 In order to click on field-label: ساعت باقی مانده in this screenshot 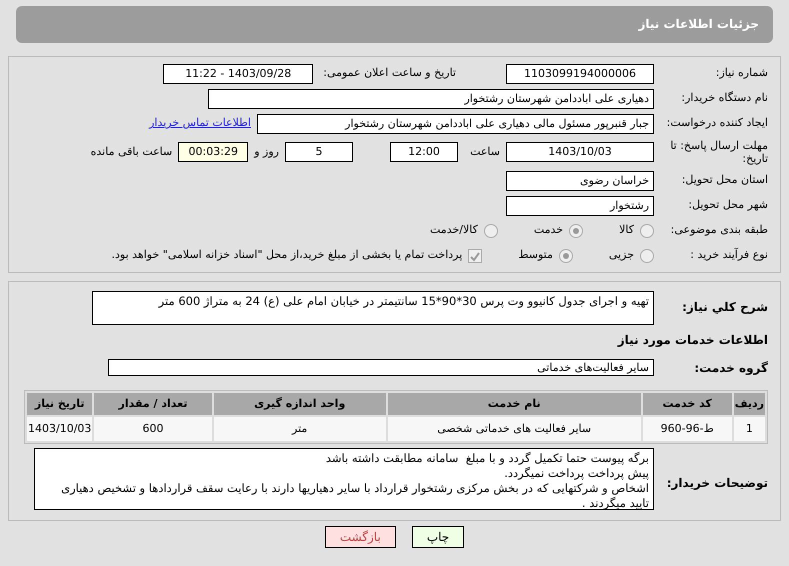, I will do `click(131, 152)`.